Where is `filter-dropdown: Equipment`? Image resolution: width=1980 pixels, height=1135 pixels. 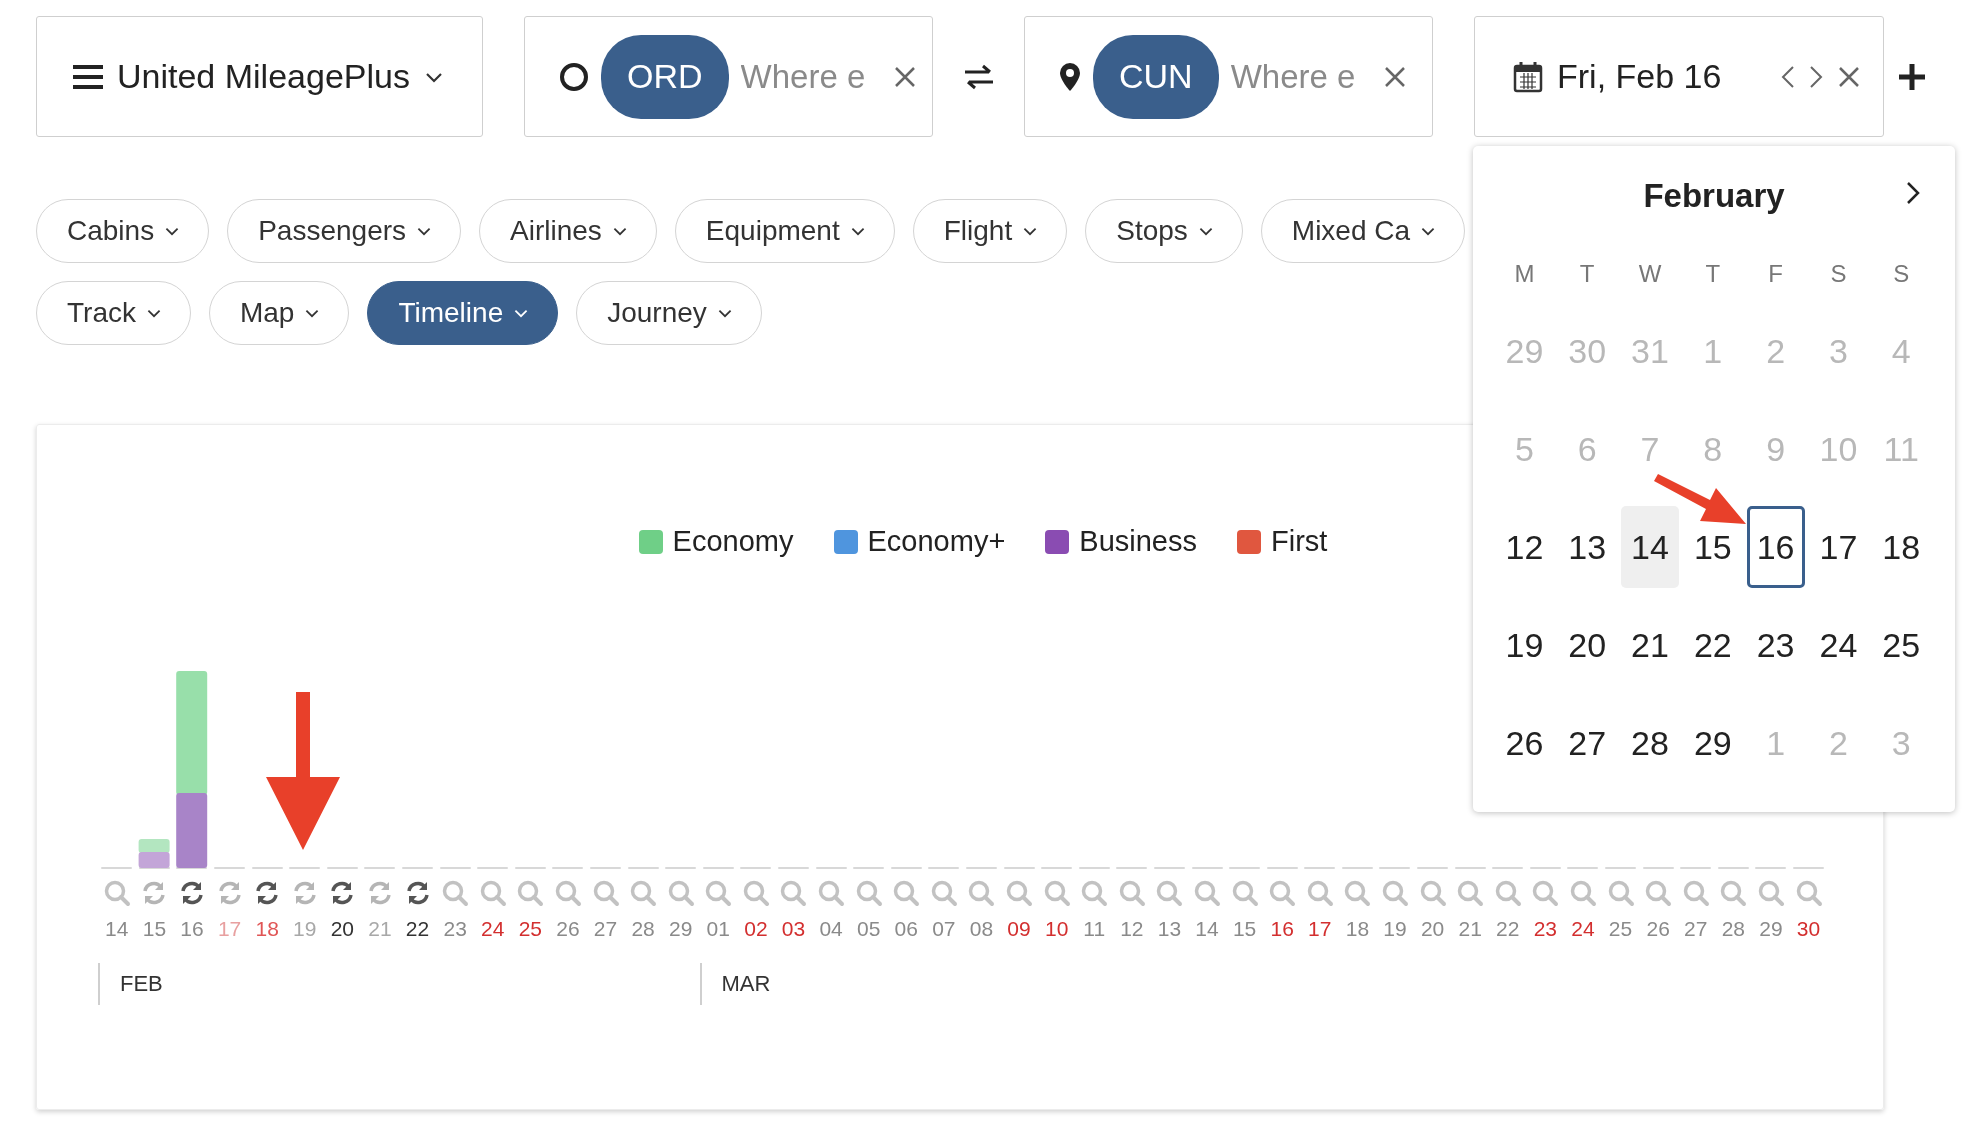
filter-dropdown: Equipment is located at coordinates (784, 231).